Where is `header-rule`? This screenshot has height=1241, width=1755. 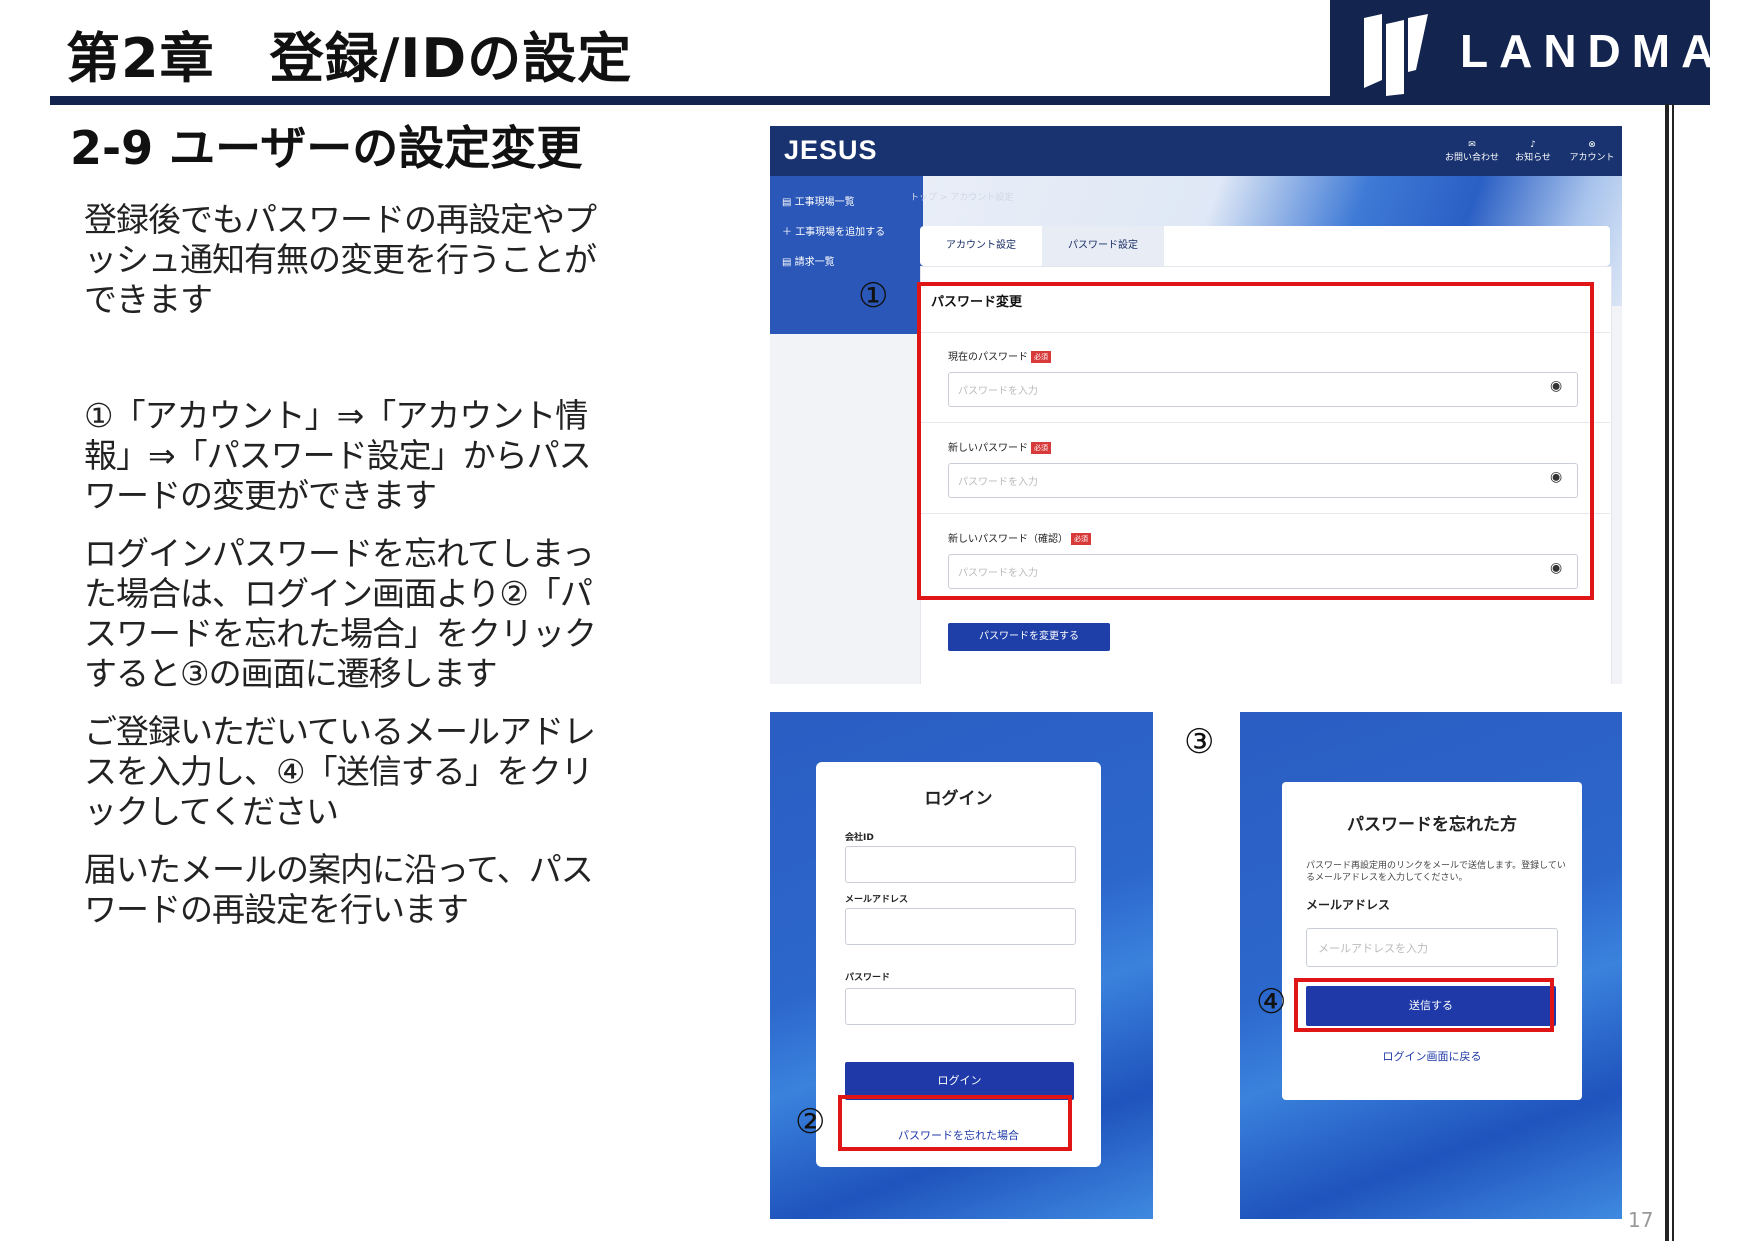
header-rule is located at coordinates (880, 100).